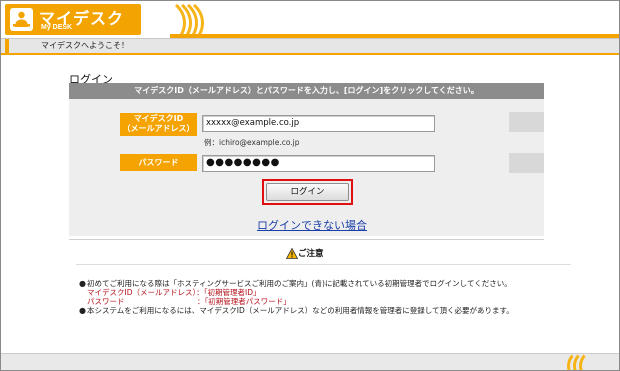  What do you see at coordinates (174, 292) in the screenshot?
I see `notice-sub-item: マイデスクID（メールアドレス）：「初期管理者ID」` at bounding box center [174, 292].